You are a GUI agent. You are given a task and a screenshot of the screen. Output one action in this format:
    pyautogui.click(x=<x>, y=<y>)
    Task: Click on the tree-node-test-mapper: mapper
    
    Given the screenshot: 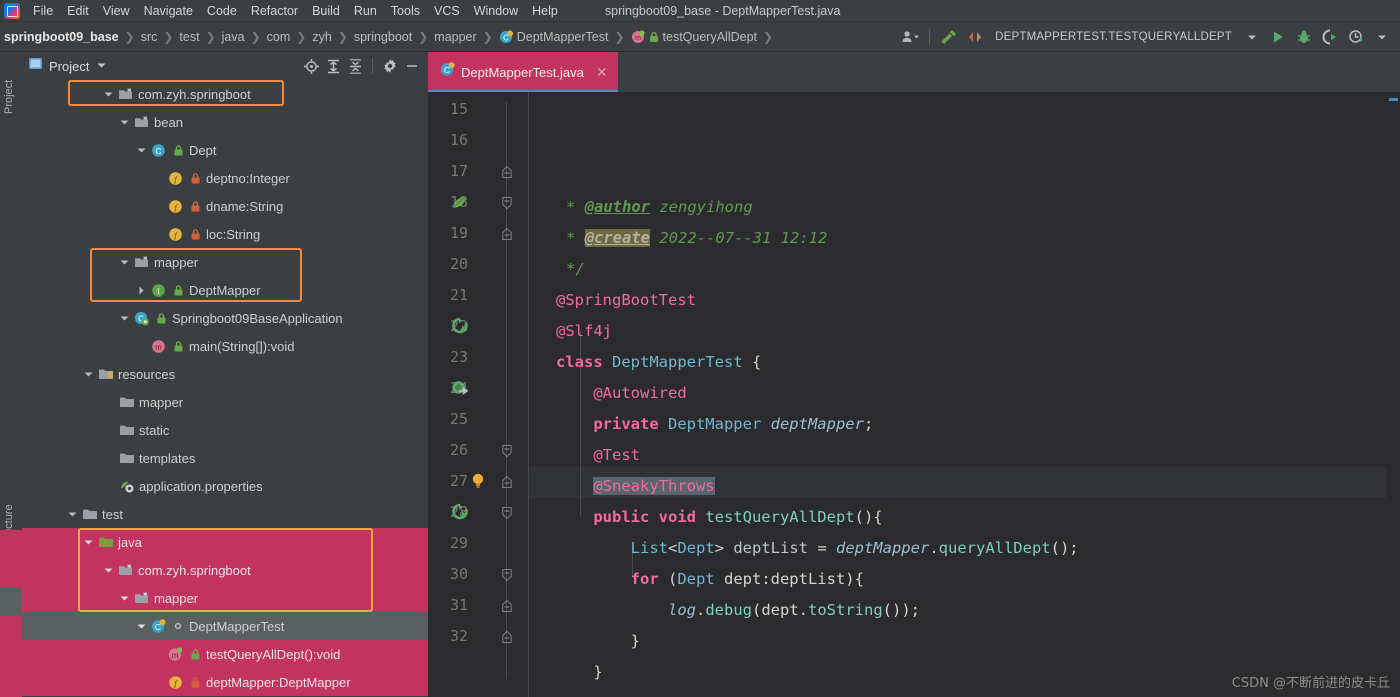 What is the action you would take?
    pyautogui.click(x=225, y=598)
    